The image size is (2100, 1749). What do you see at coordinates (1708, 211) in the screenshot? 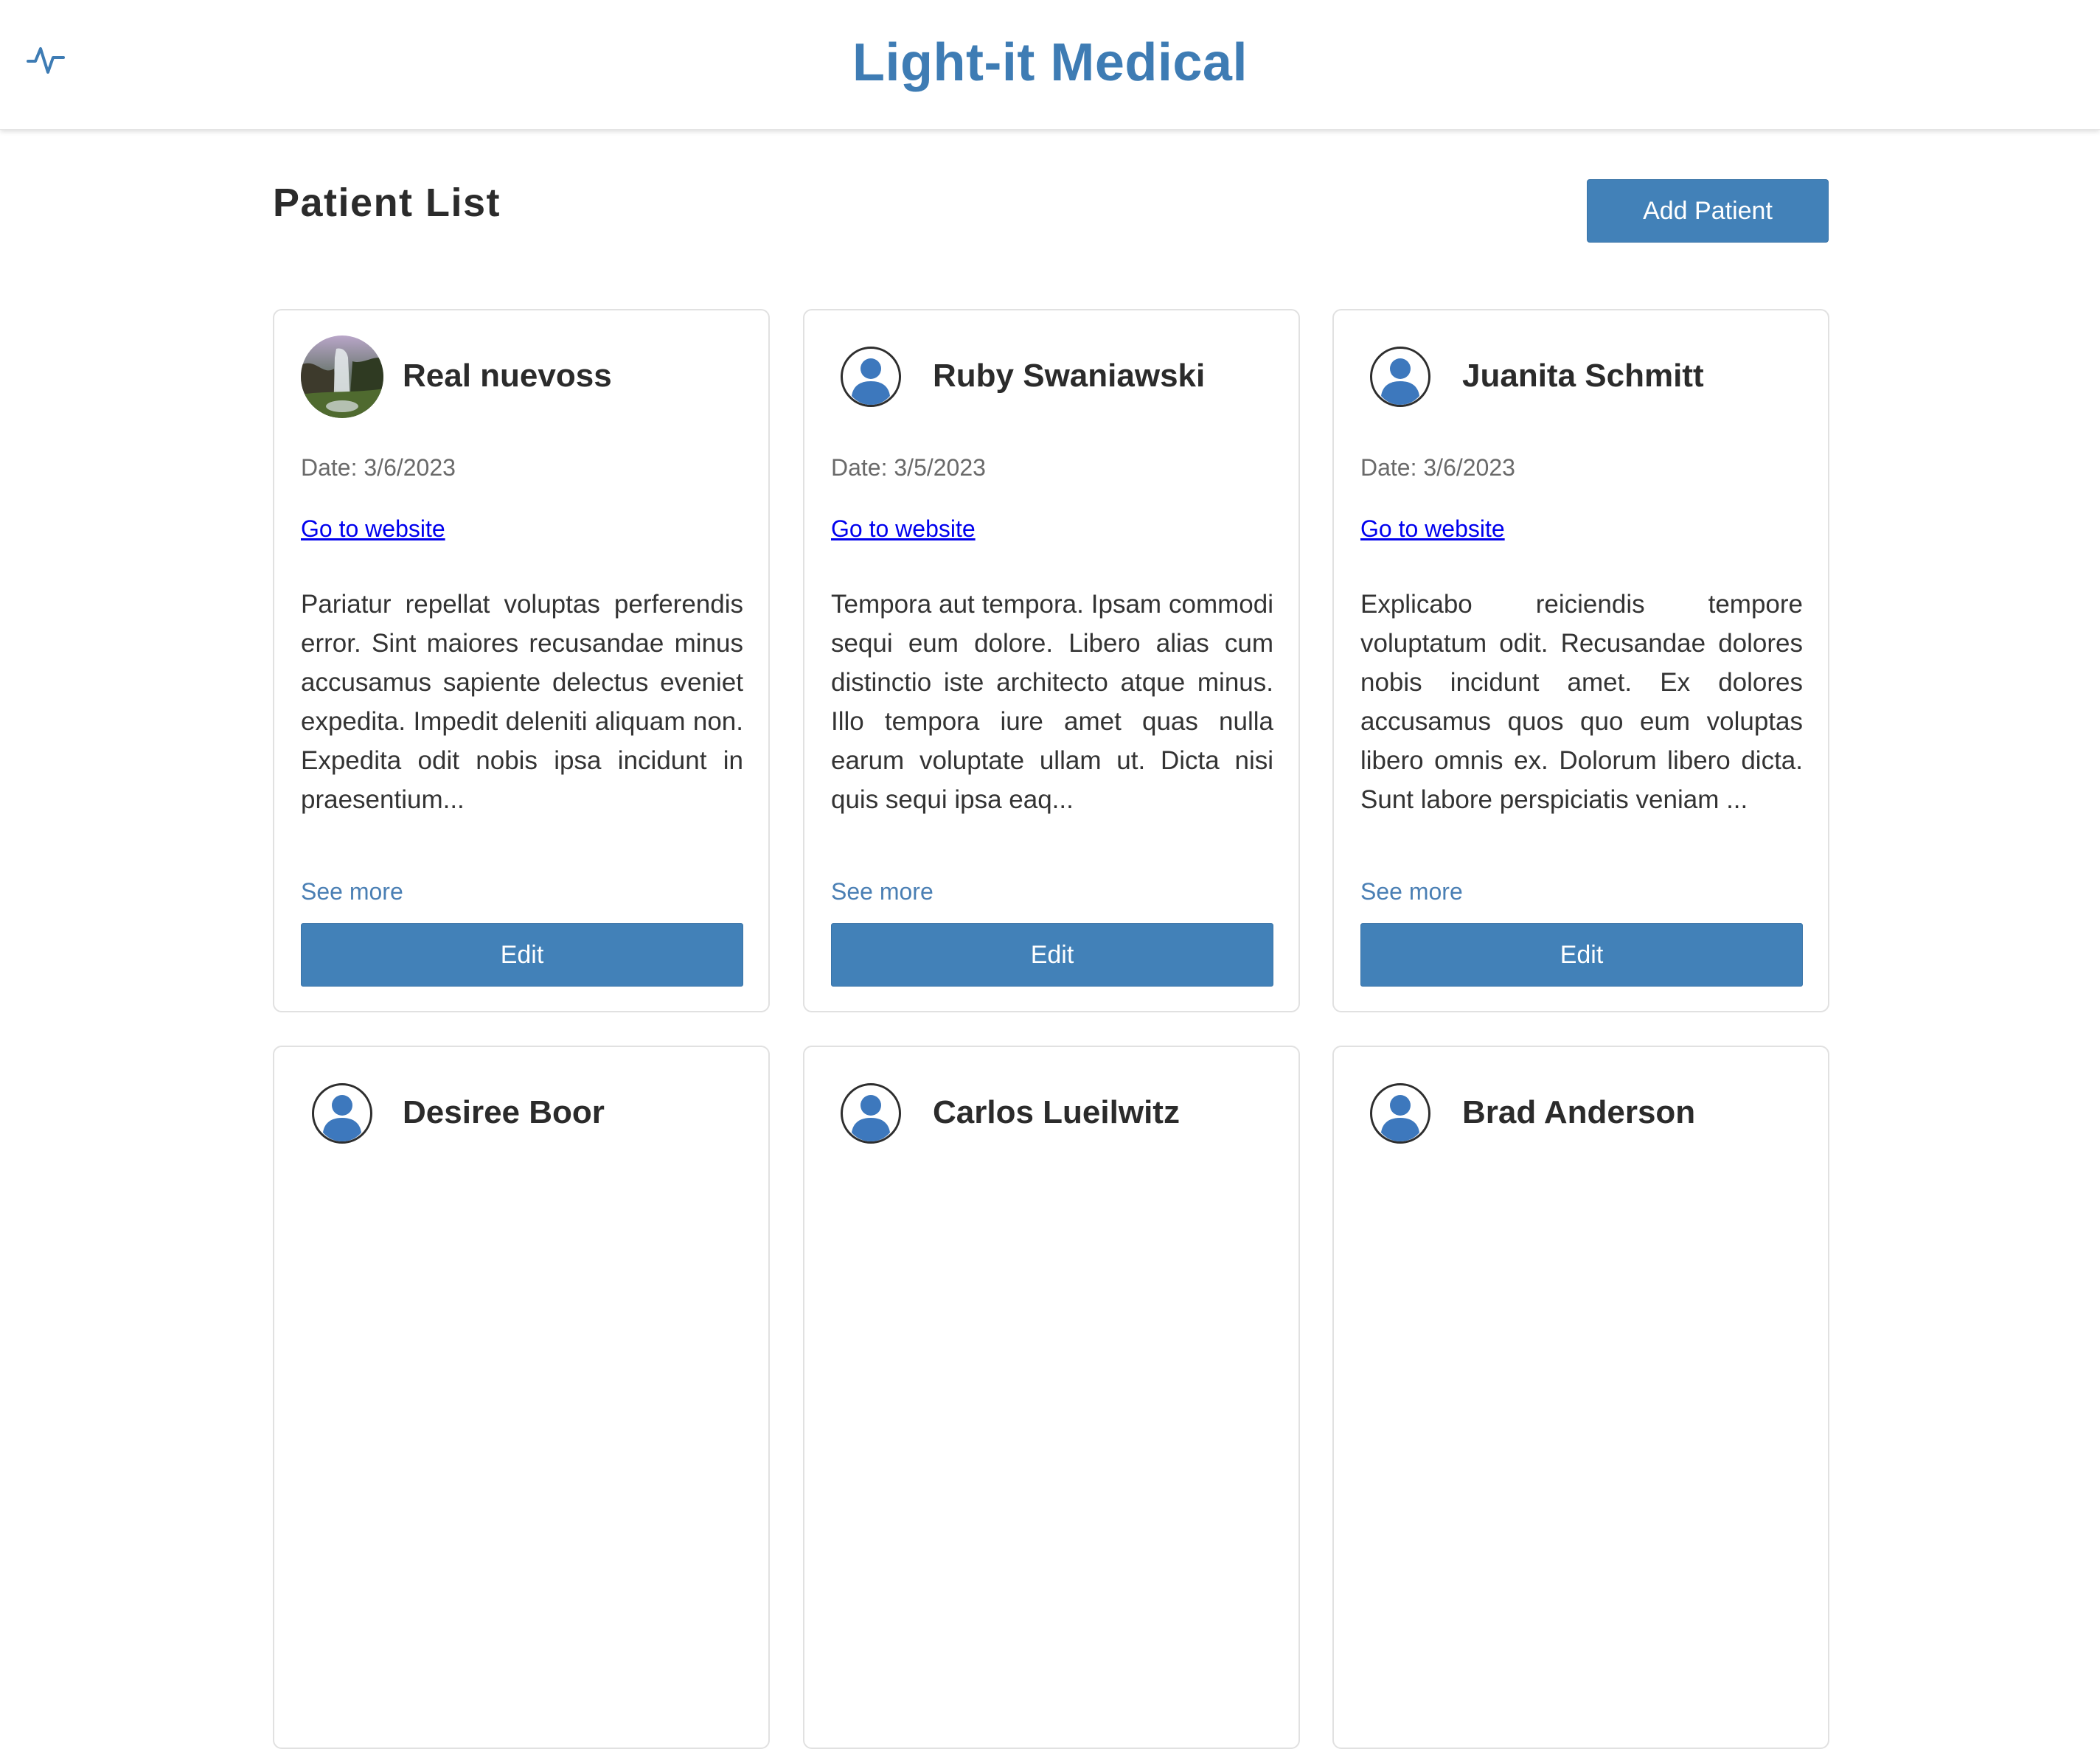
I see `add-patient-button: Add Patient` at bounding box center [1708, 211].